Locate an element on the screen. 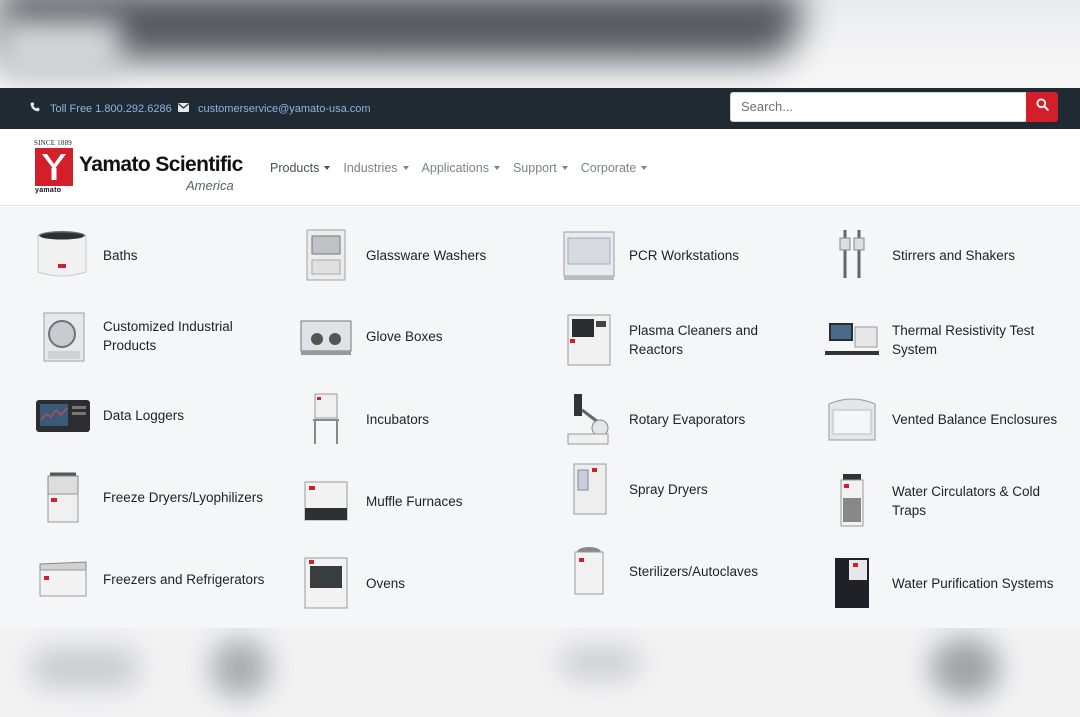 The image size is (1080, 717). menu-item-label: Customized Industrial Products is located at coordinates (168, 336).